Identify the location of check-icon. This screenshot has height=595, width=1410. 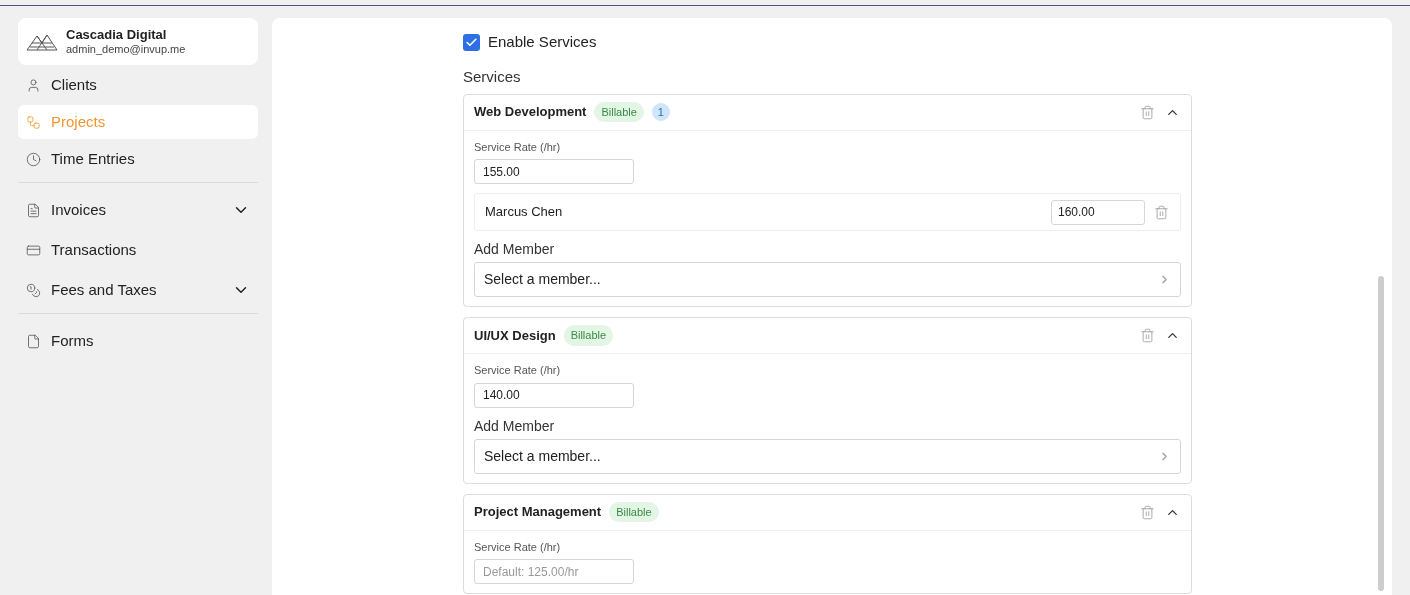
(471, 42).